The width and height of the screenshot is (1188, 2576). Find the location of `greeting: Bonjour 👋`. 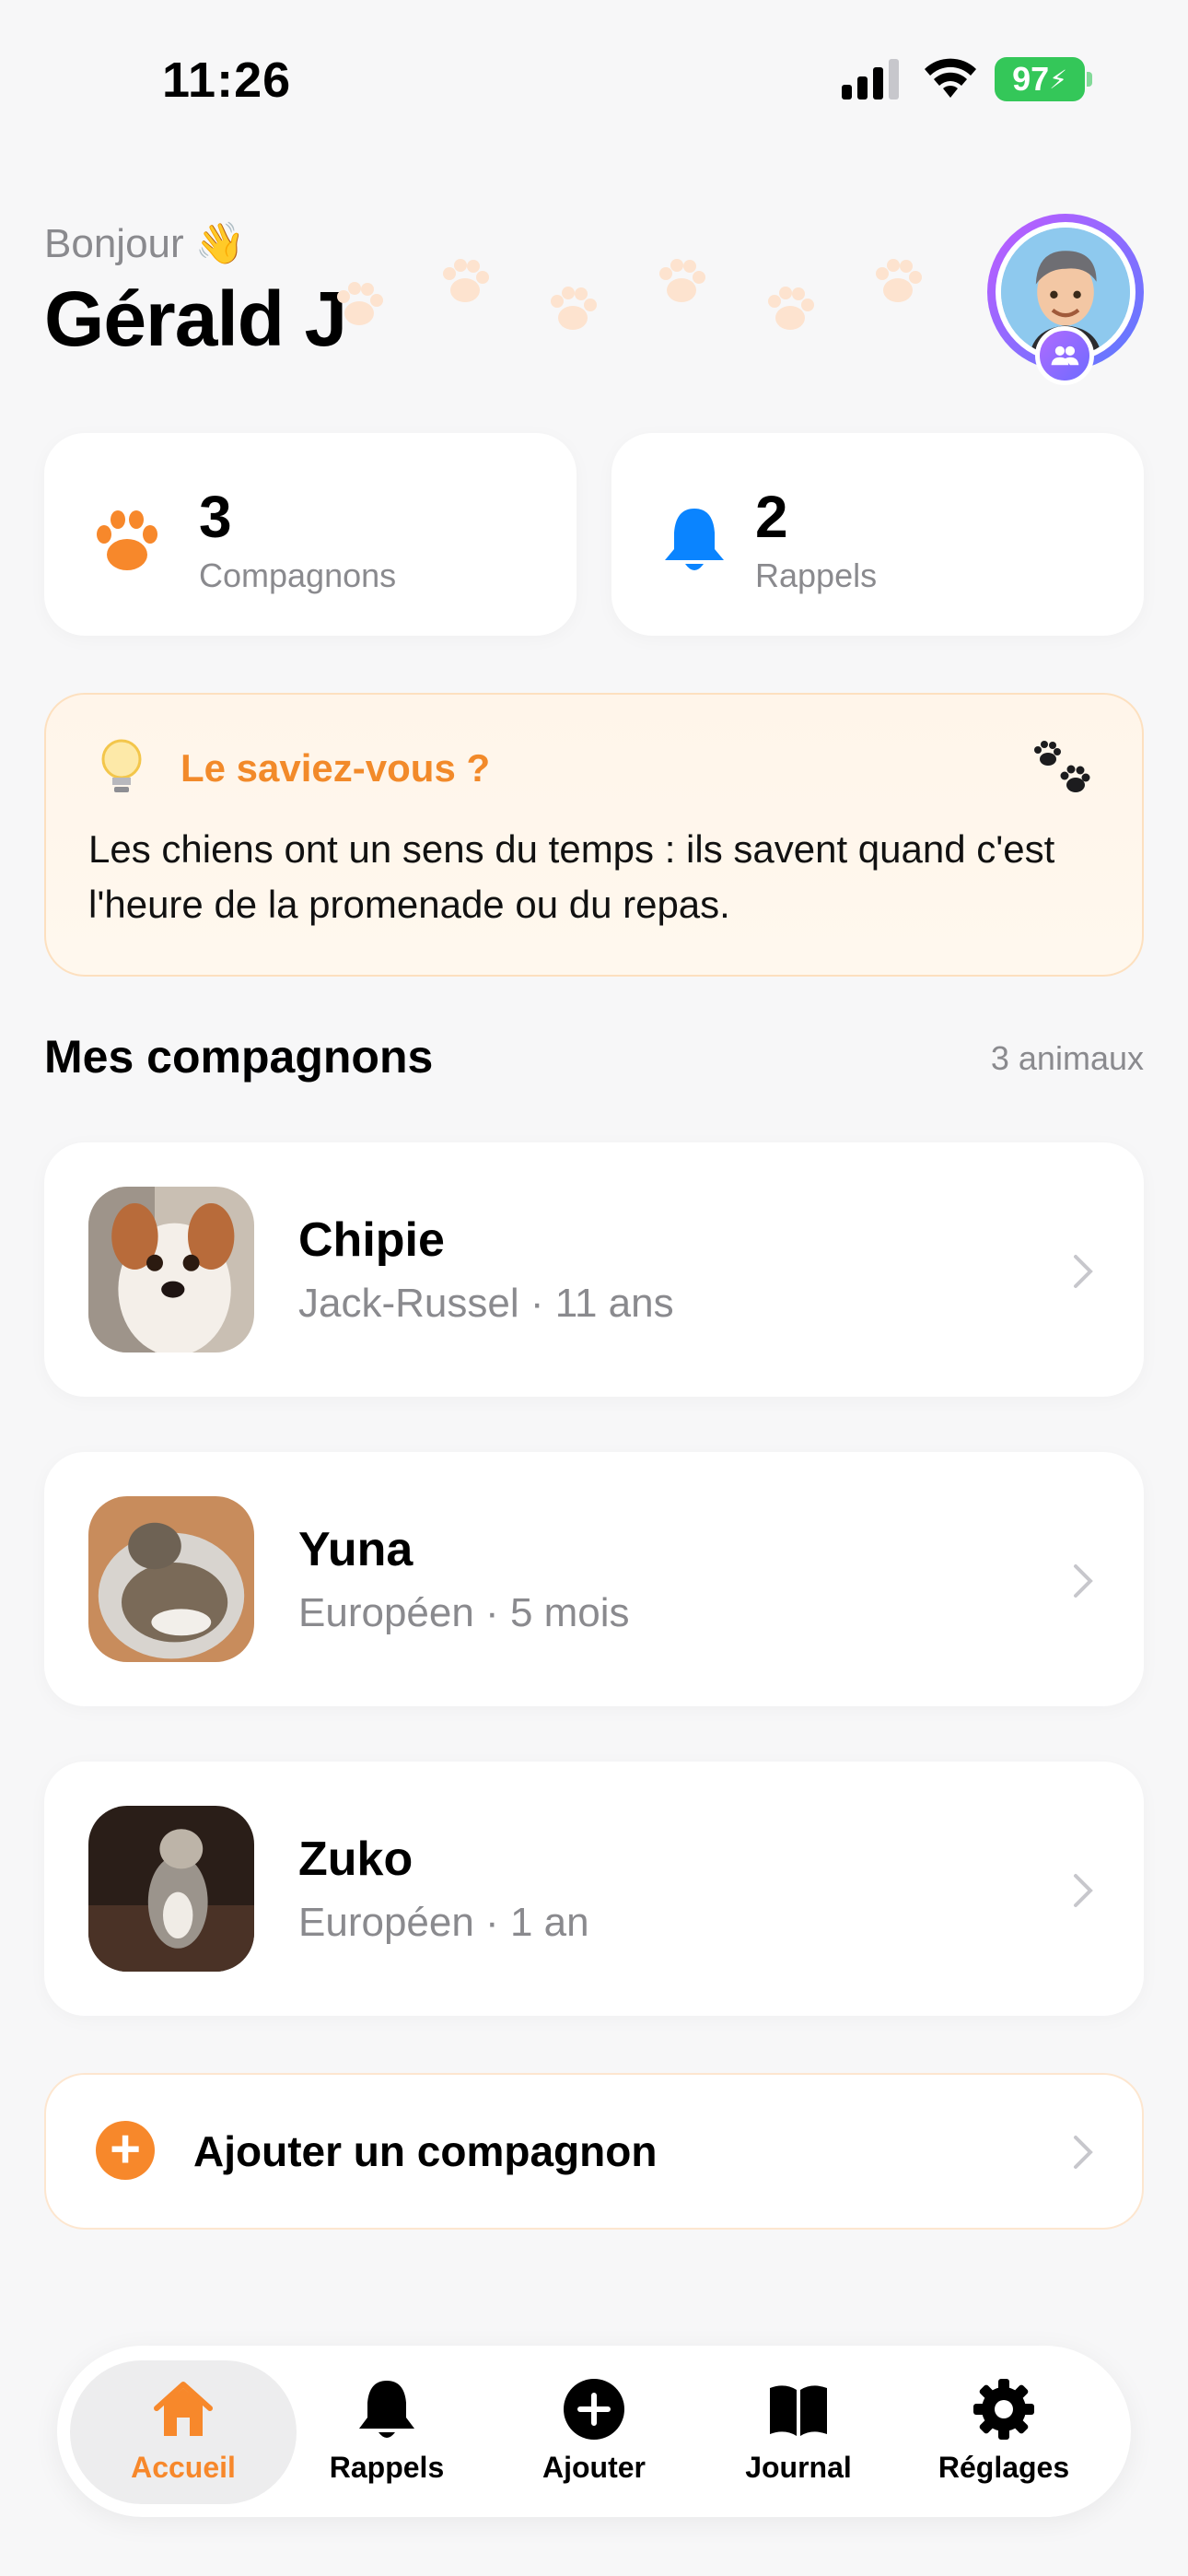

greeting: Bonjour 👋 is located at coordinates (145, 244).